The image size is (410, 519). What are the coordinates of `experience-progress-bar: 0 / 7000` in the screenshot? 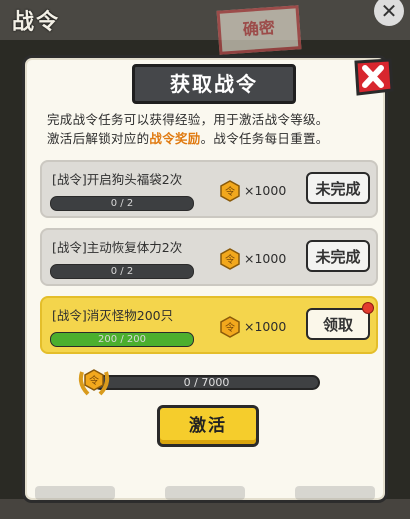 It's located at (206, 382).